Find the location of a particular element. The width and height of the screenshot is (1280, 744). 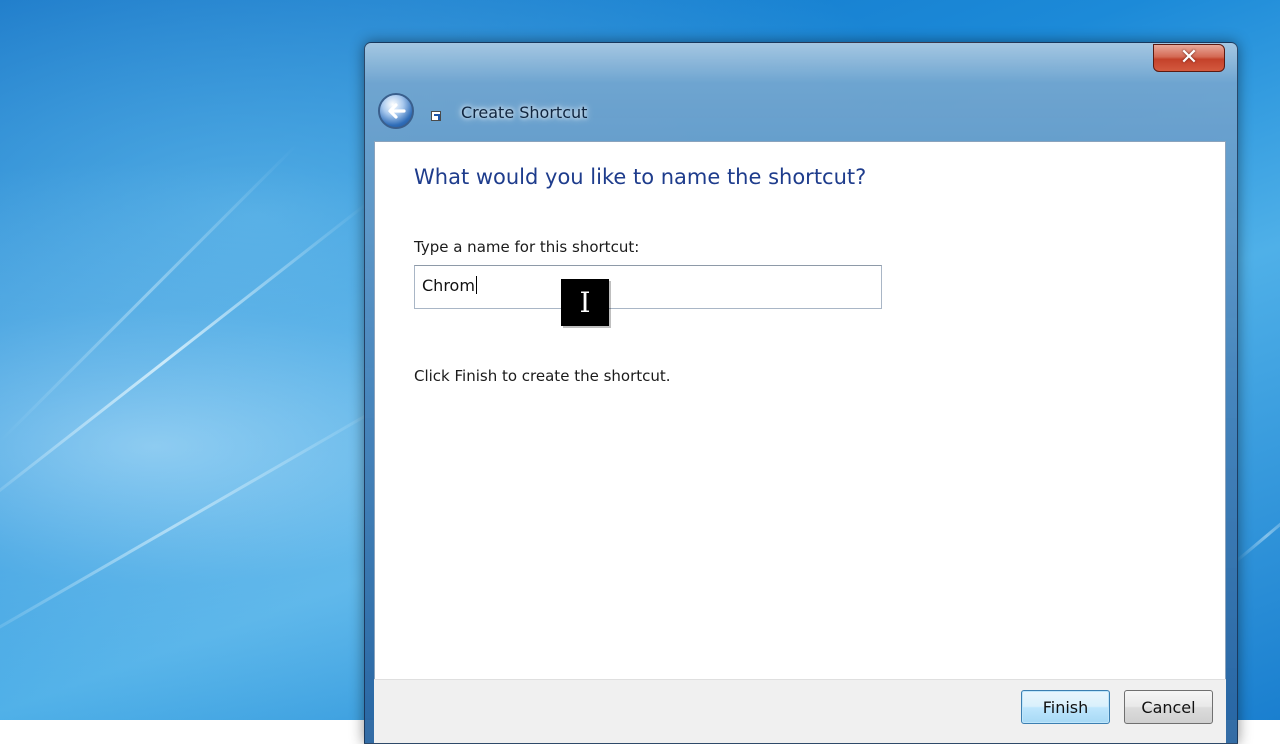

button-bar: Finish Cancel is located at coordinates (800, 711).